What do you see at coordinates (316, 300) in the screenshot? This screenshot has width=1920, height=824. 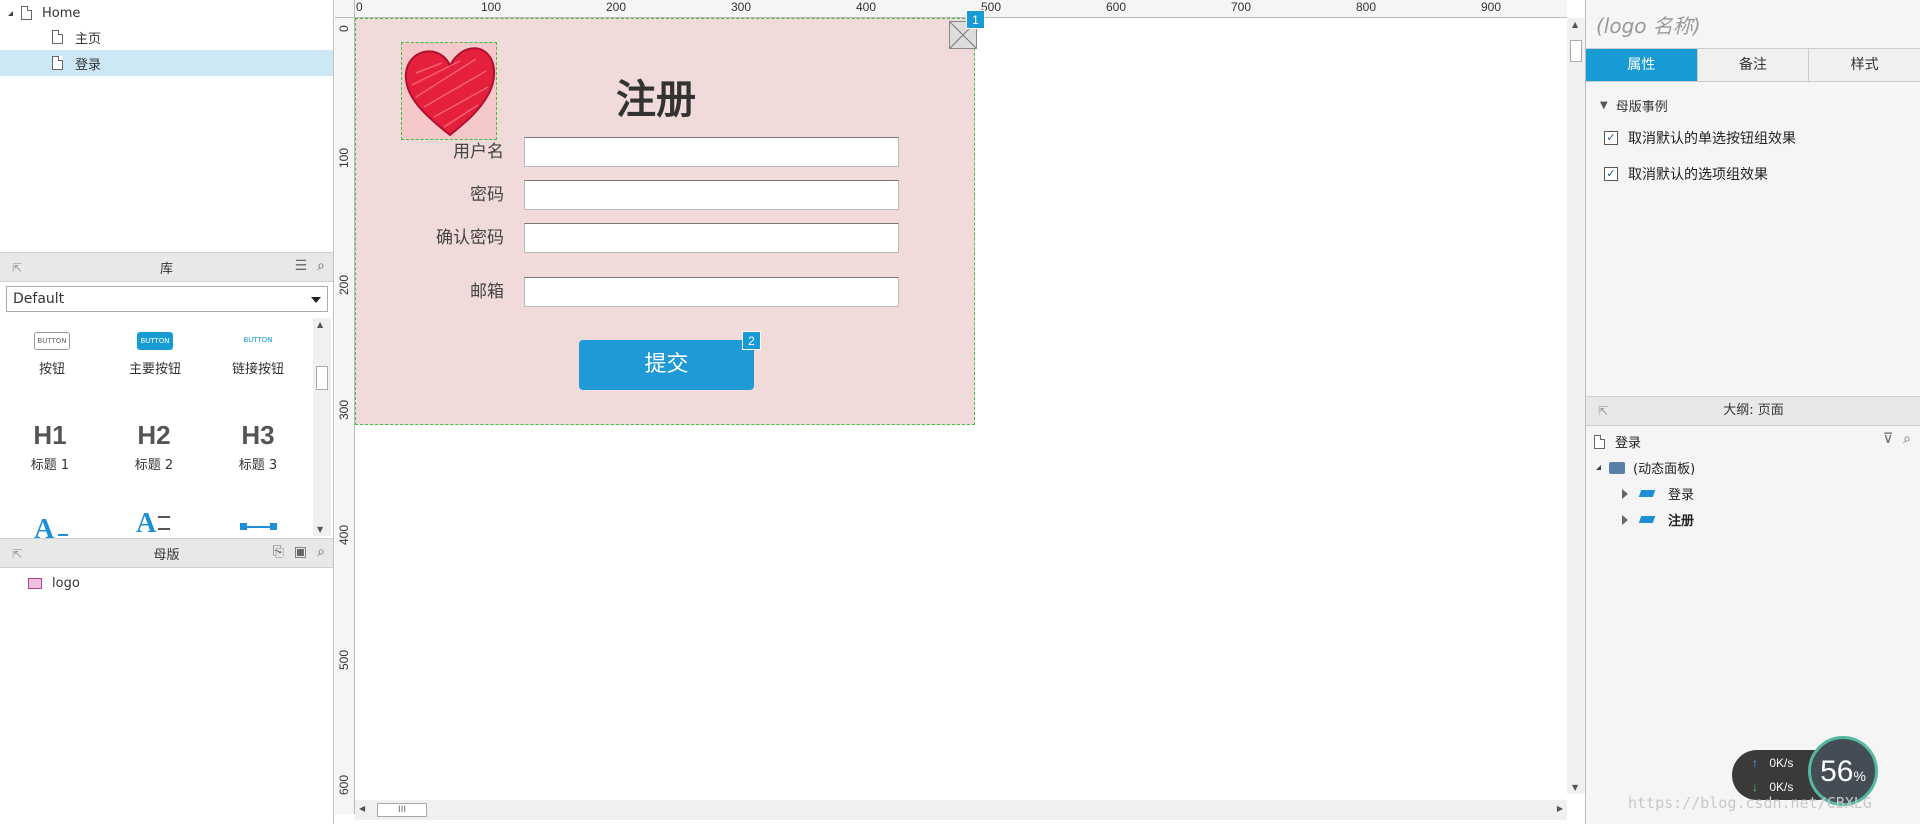 I see `chevron-down-icon` at bounding box center [316, 300].